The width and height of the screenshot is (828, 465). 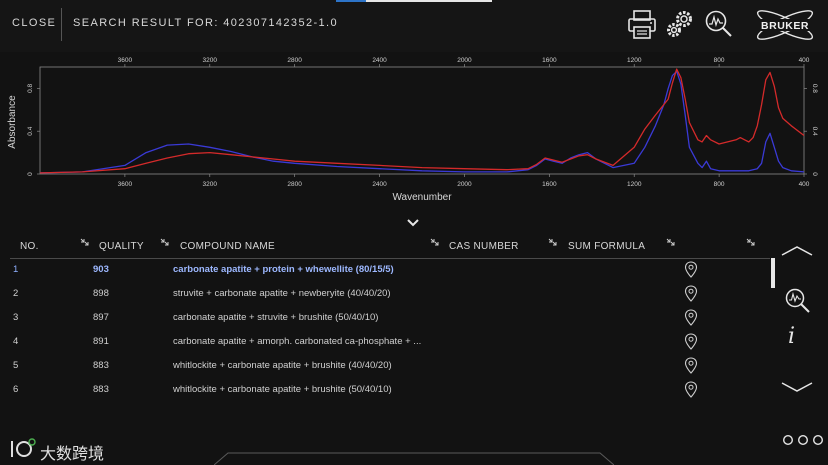 What do you see at coordinates (101, 269) in the screenshot?
I see `row-quality: 903` at bounding box center [101, 269].